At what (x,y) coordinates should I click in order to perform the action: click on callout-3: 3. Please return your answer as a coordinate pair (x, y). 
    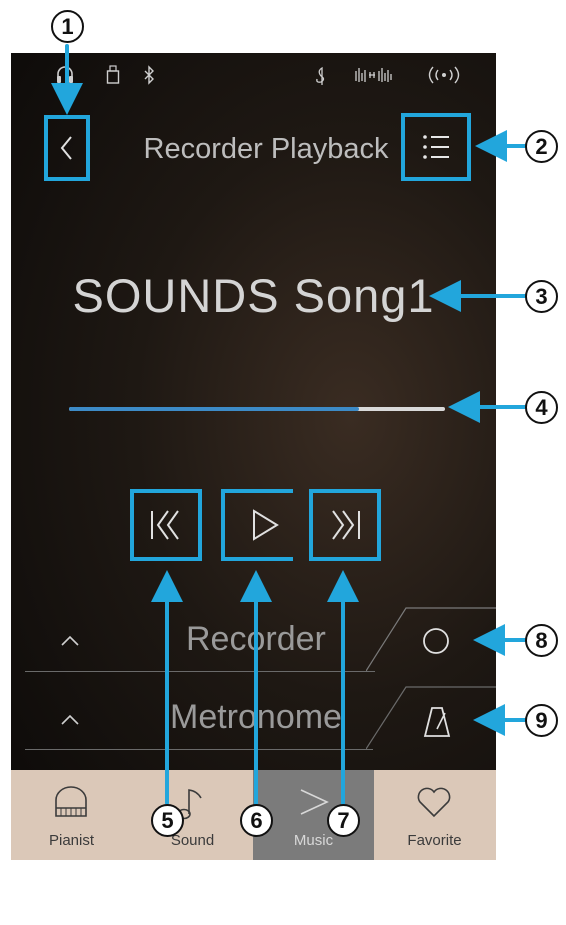
    Looking at the image, I should click on (541, 296).